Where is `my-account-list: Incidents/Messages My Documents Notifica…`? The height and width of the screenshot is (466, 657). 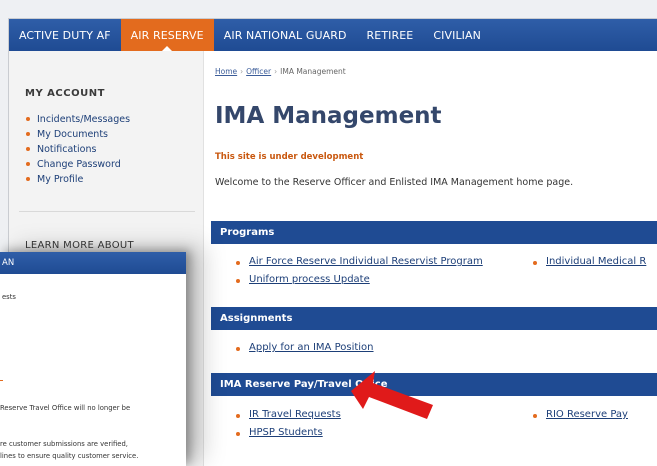
my-account-list: Incidents/Messages My Documents Notifica… is located at coordinates (77, 149).